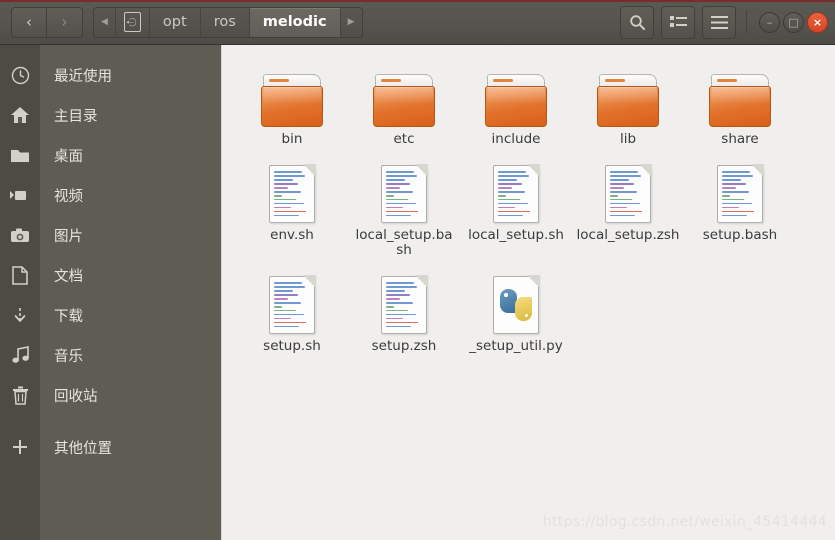  I want to click on sidebar-item-music: 音乐, so click(130, 355).